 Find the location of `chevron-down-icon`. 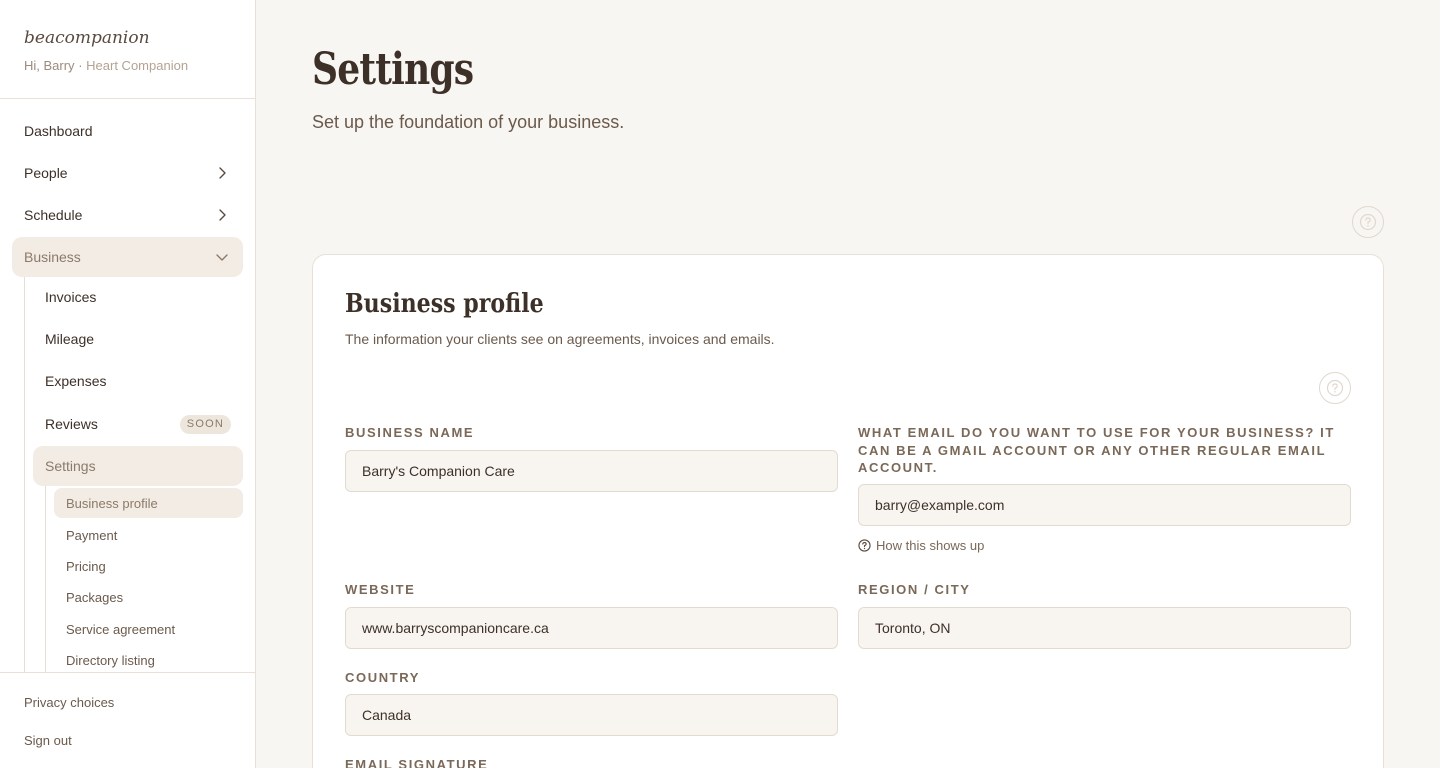

chevron-down-icon is located at coordinates (222, 257).